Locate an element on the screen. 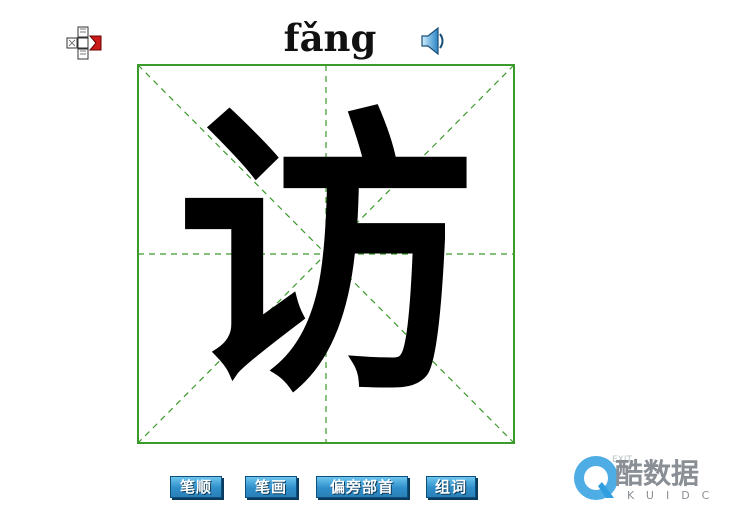 The height and width of the screenshot is (525, 740). words-button: 组词 is located at coordinates (451, 487).